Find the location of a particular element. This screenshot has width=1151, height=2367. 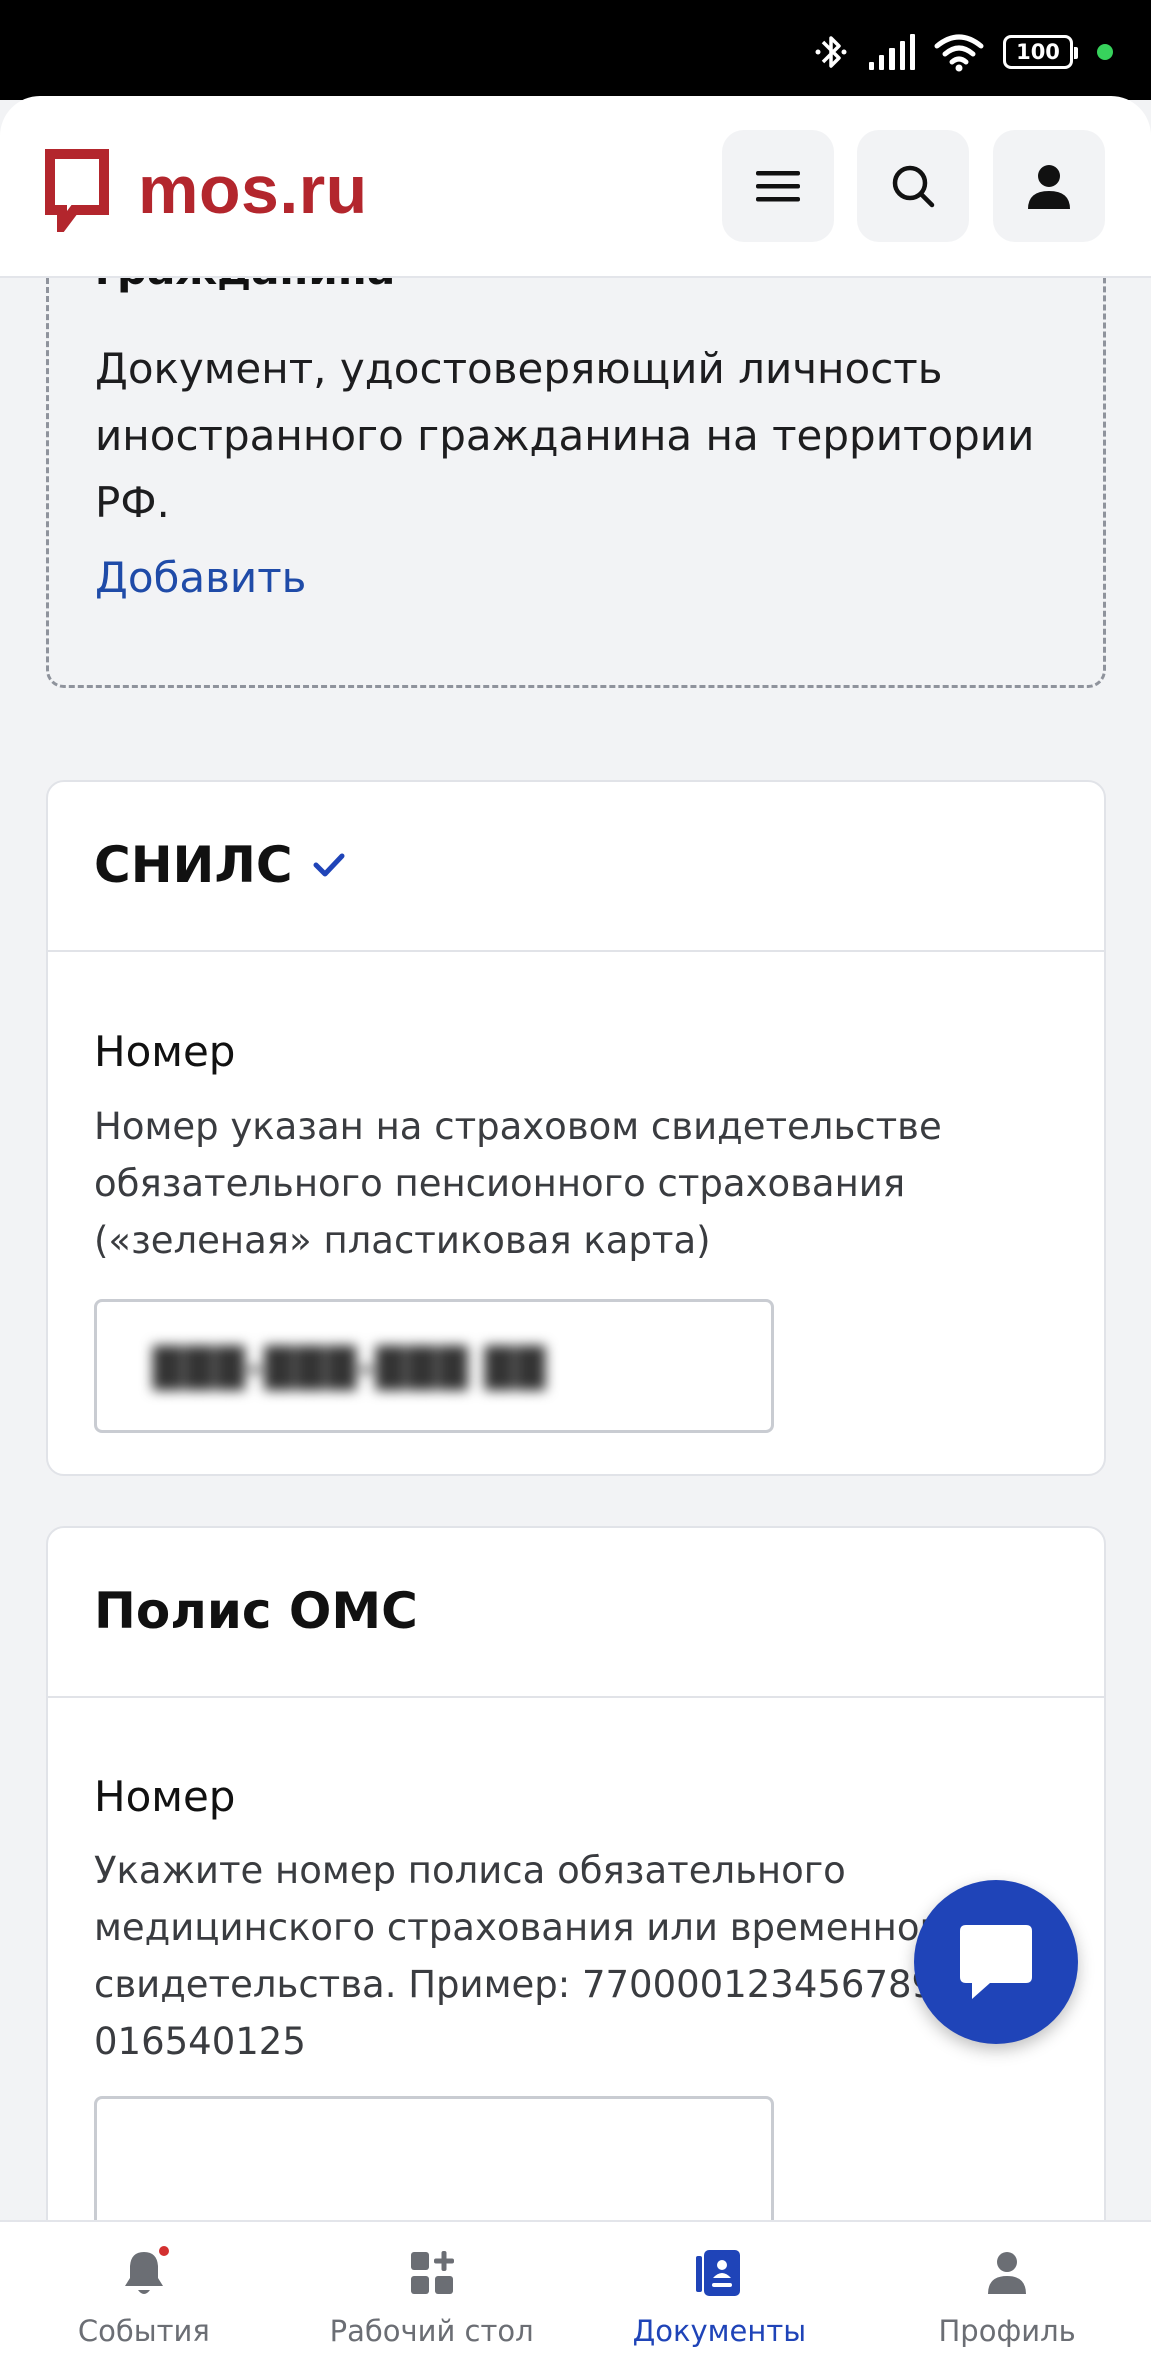

bottom-navigation: События Рабочий стол Документы Профиль is located at coordinates (575, 2293).